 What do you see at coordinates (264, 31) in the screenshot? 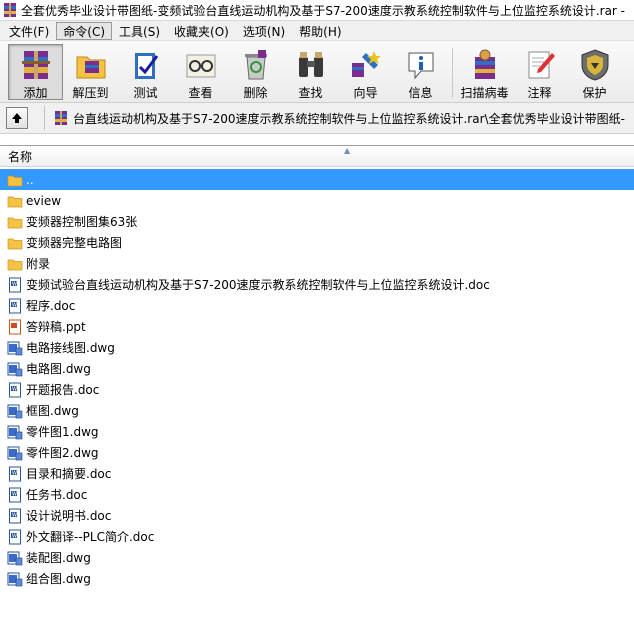
I see `menu-options: 选项(N)` at bounding box center [264, 31].